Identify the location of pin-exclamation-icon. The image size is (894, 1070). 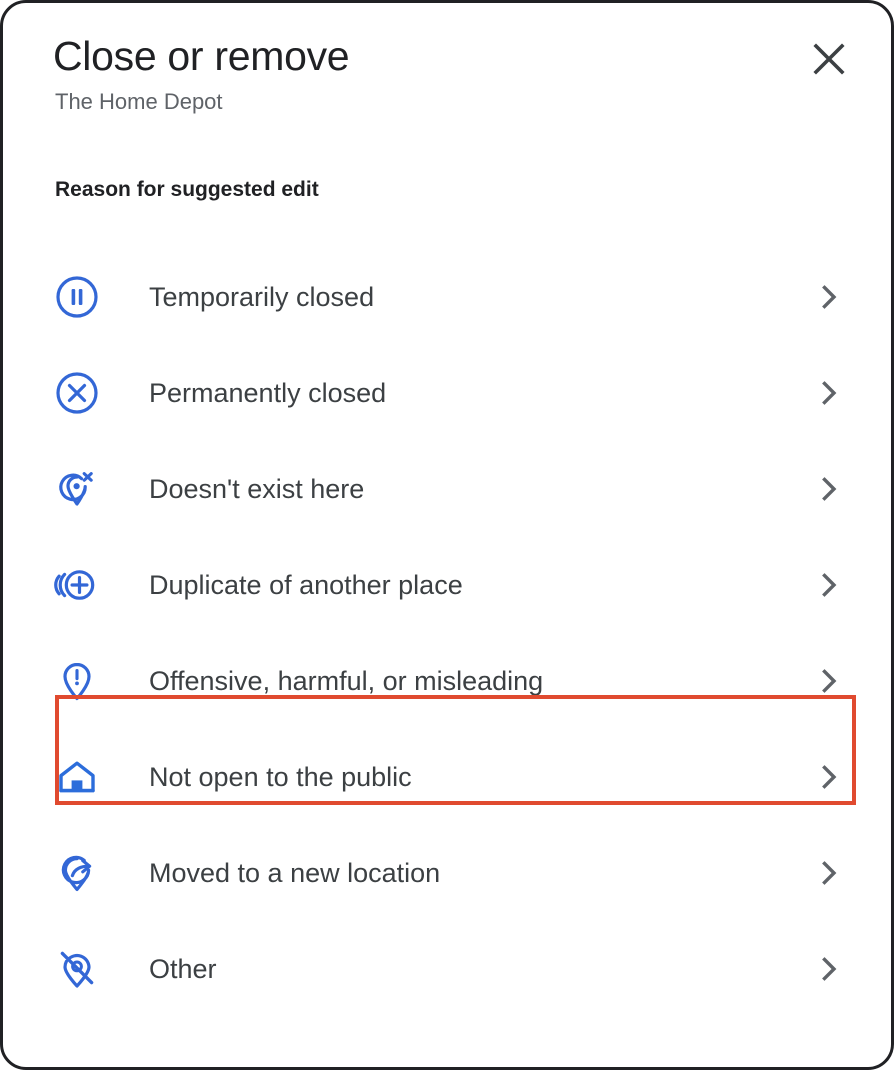
(77, 681).